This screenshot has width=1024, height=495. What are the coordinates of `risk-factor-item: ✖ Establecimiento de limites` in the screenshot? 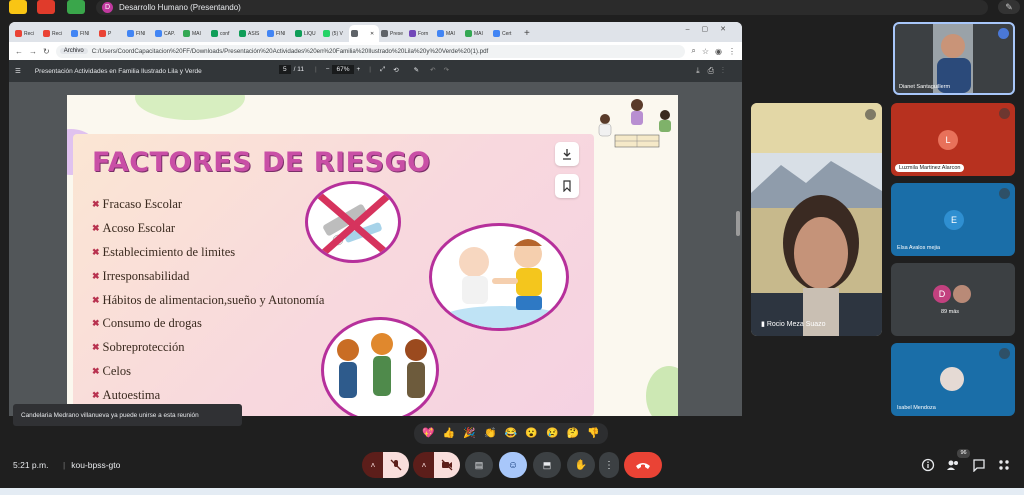 It's located at (208, 253).